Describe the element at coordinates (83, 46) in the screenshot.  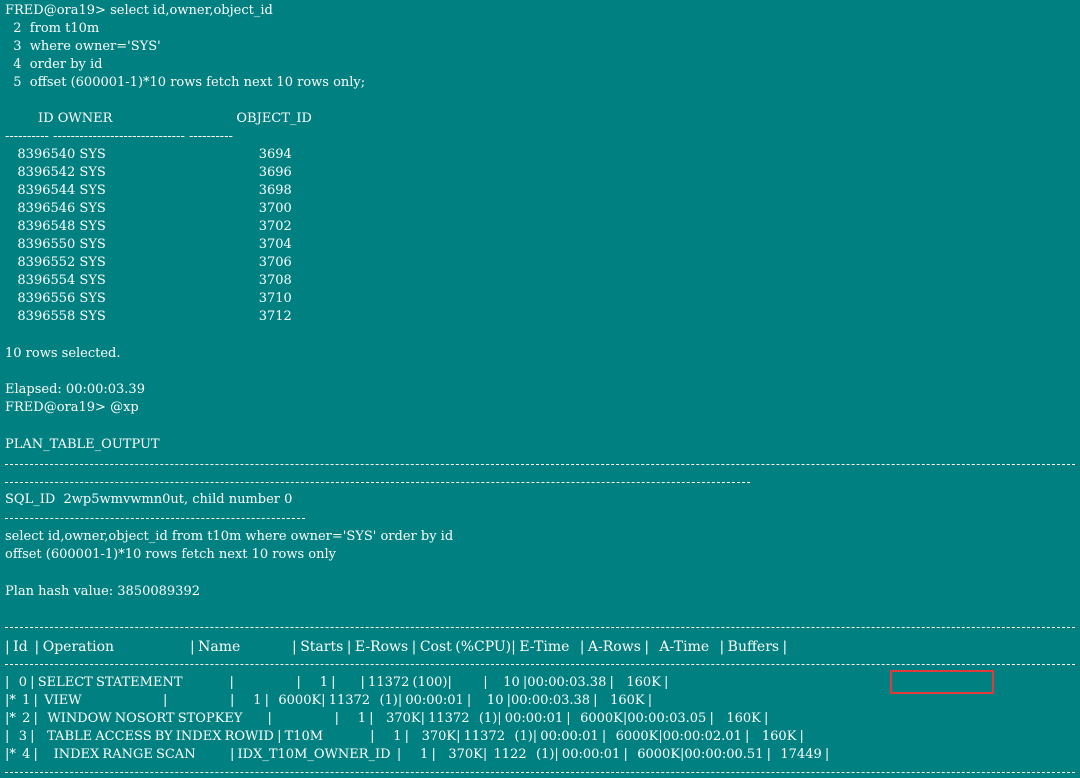
I see `sql-line: 3 where owner='SYS'` at that location.